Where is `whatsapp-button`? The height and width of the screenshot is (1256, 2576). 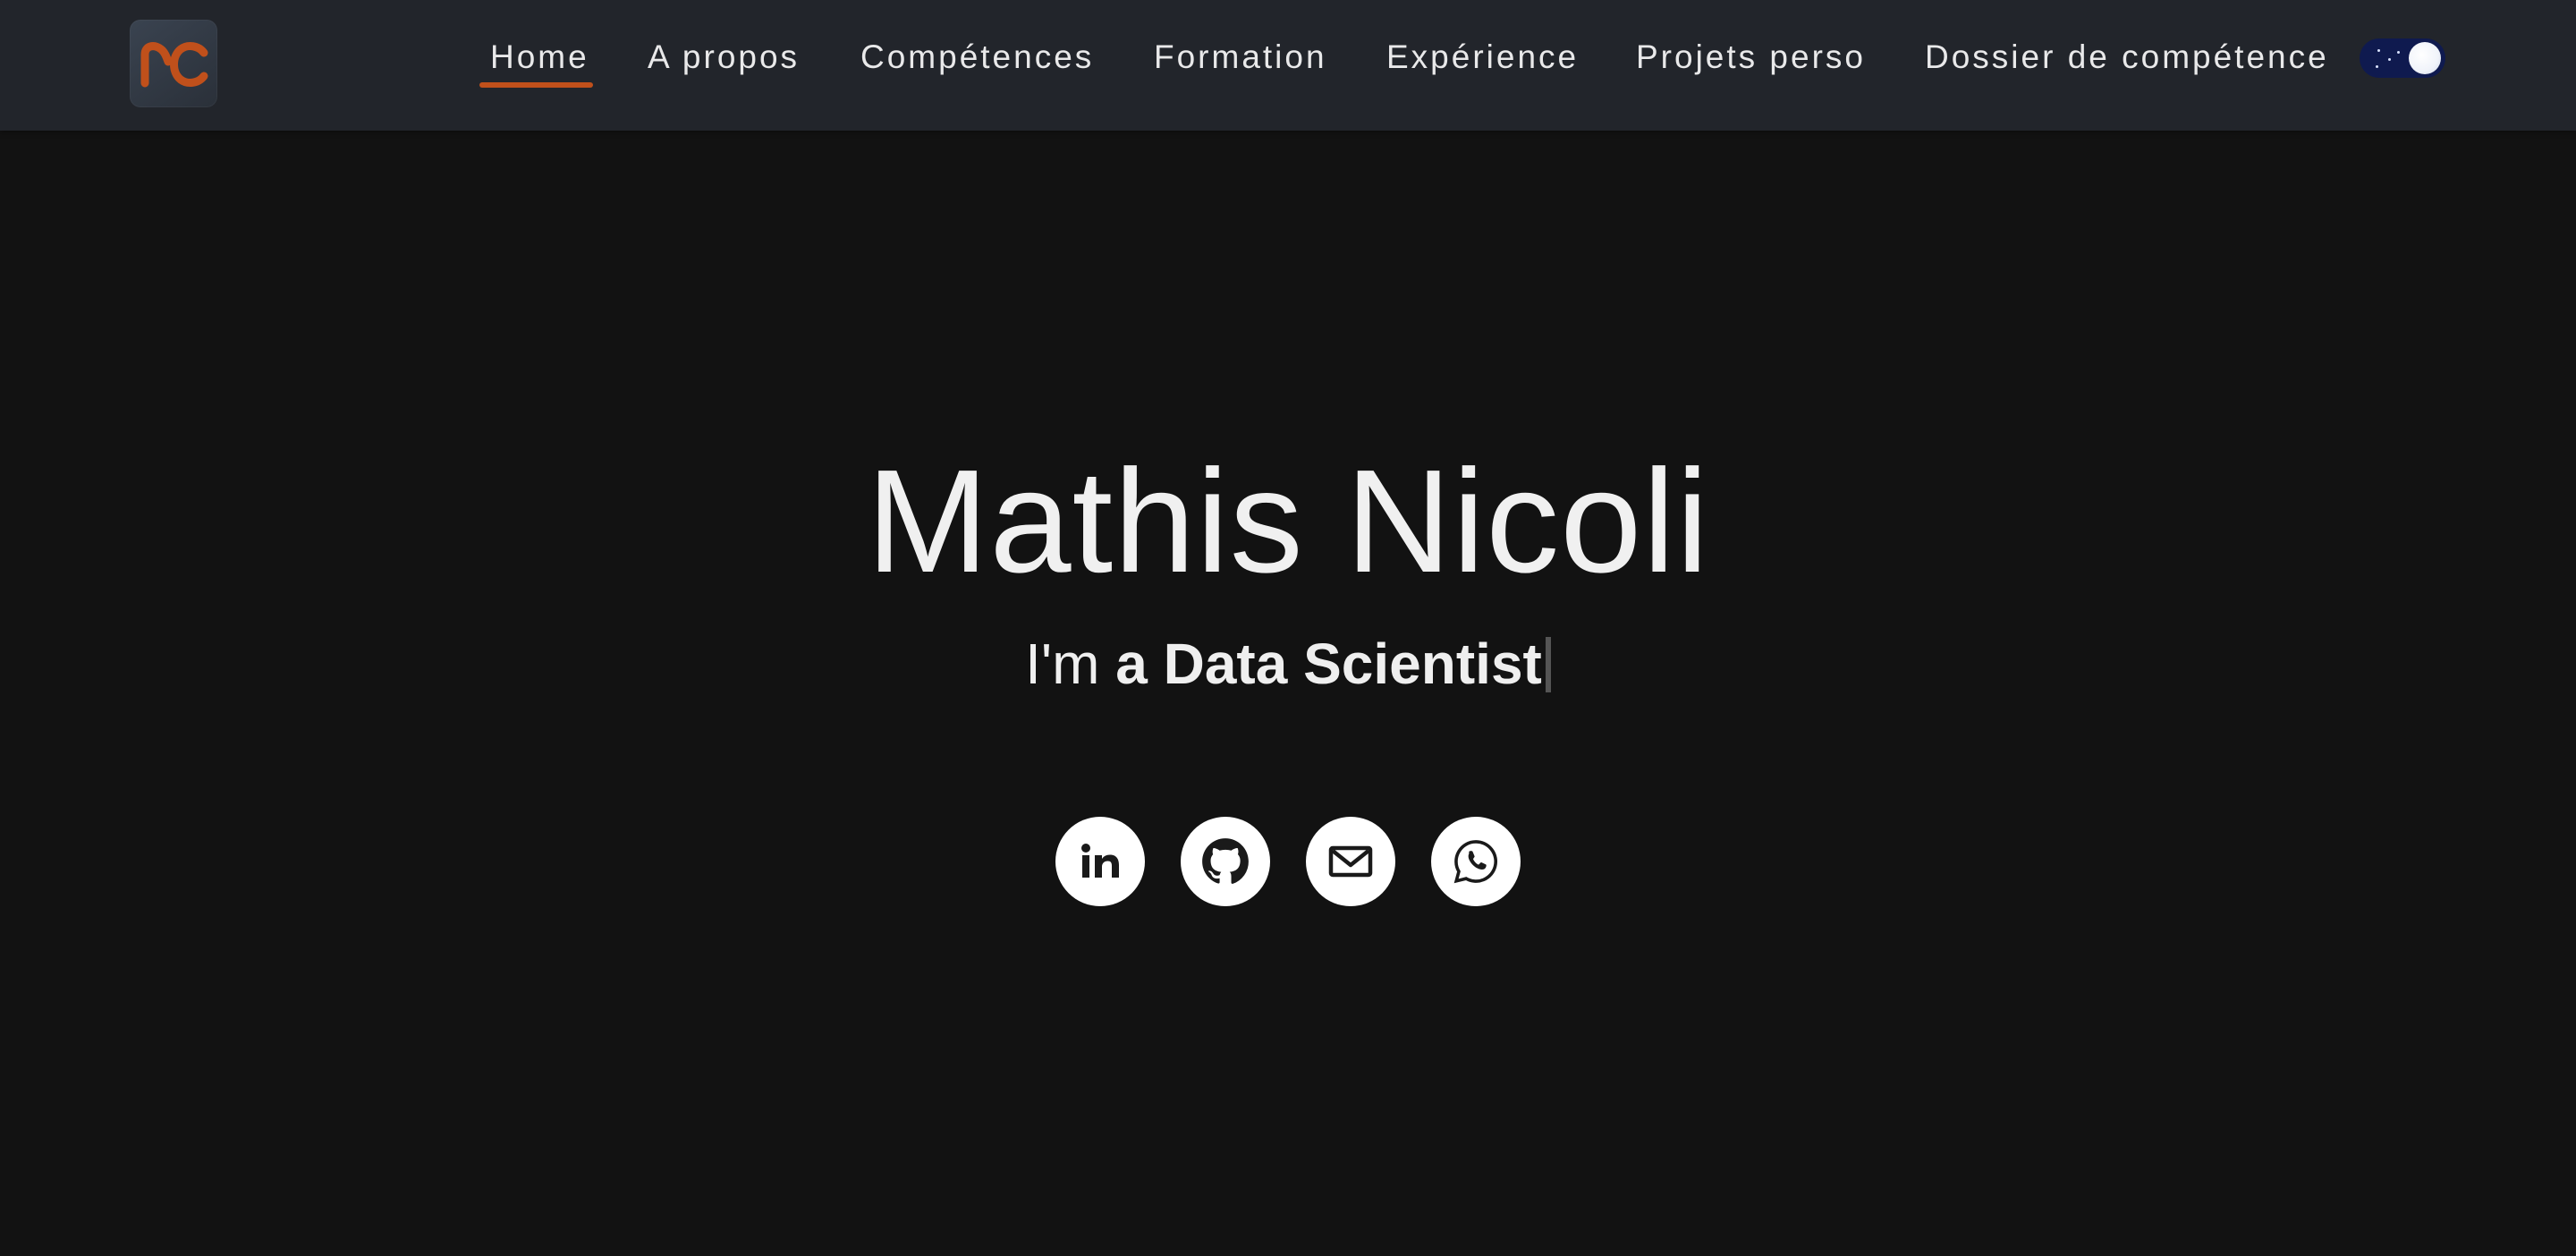 whatsapp-button is located at coordinates (1476, 861).